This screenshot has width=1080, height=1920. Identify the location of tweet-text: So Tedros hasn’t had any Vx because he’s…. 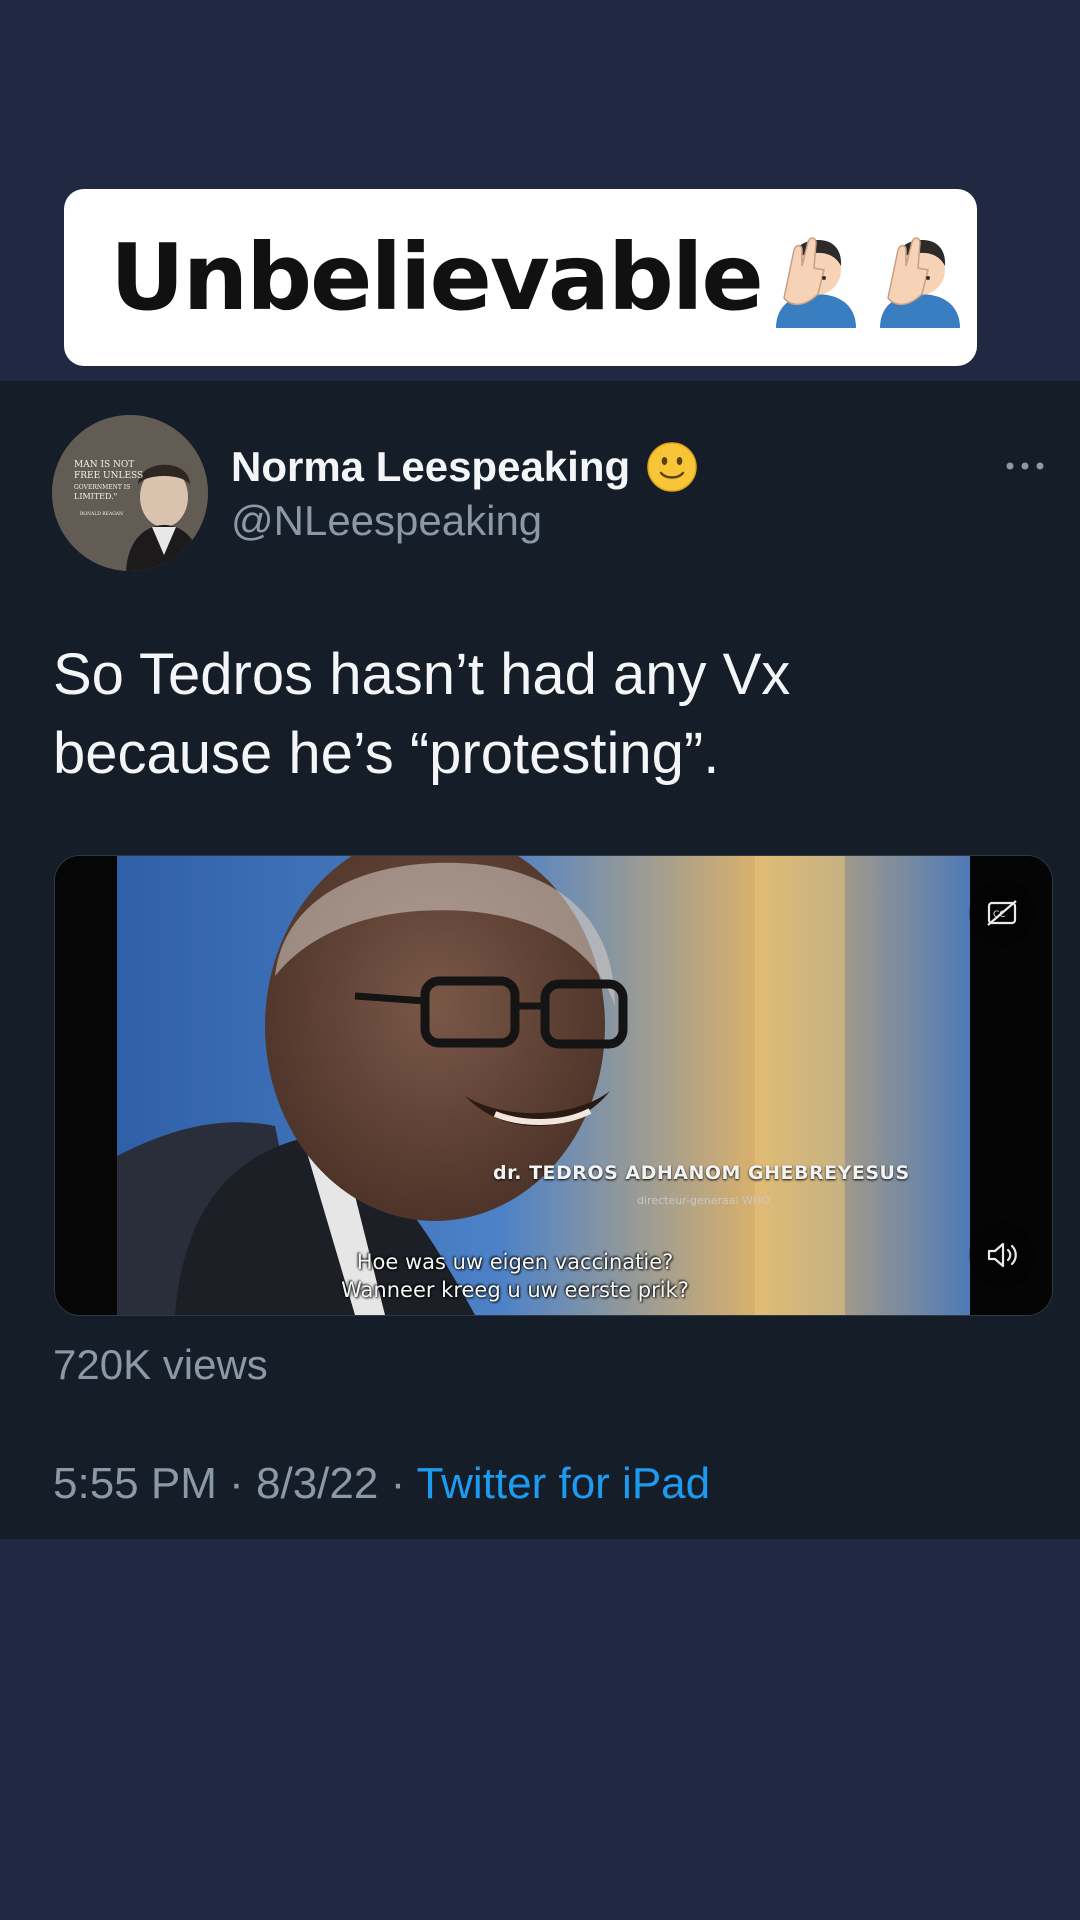
(533, 714).